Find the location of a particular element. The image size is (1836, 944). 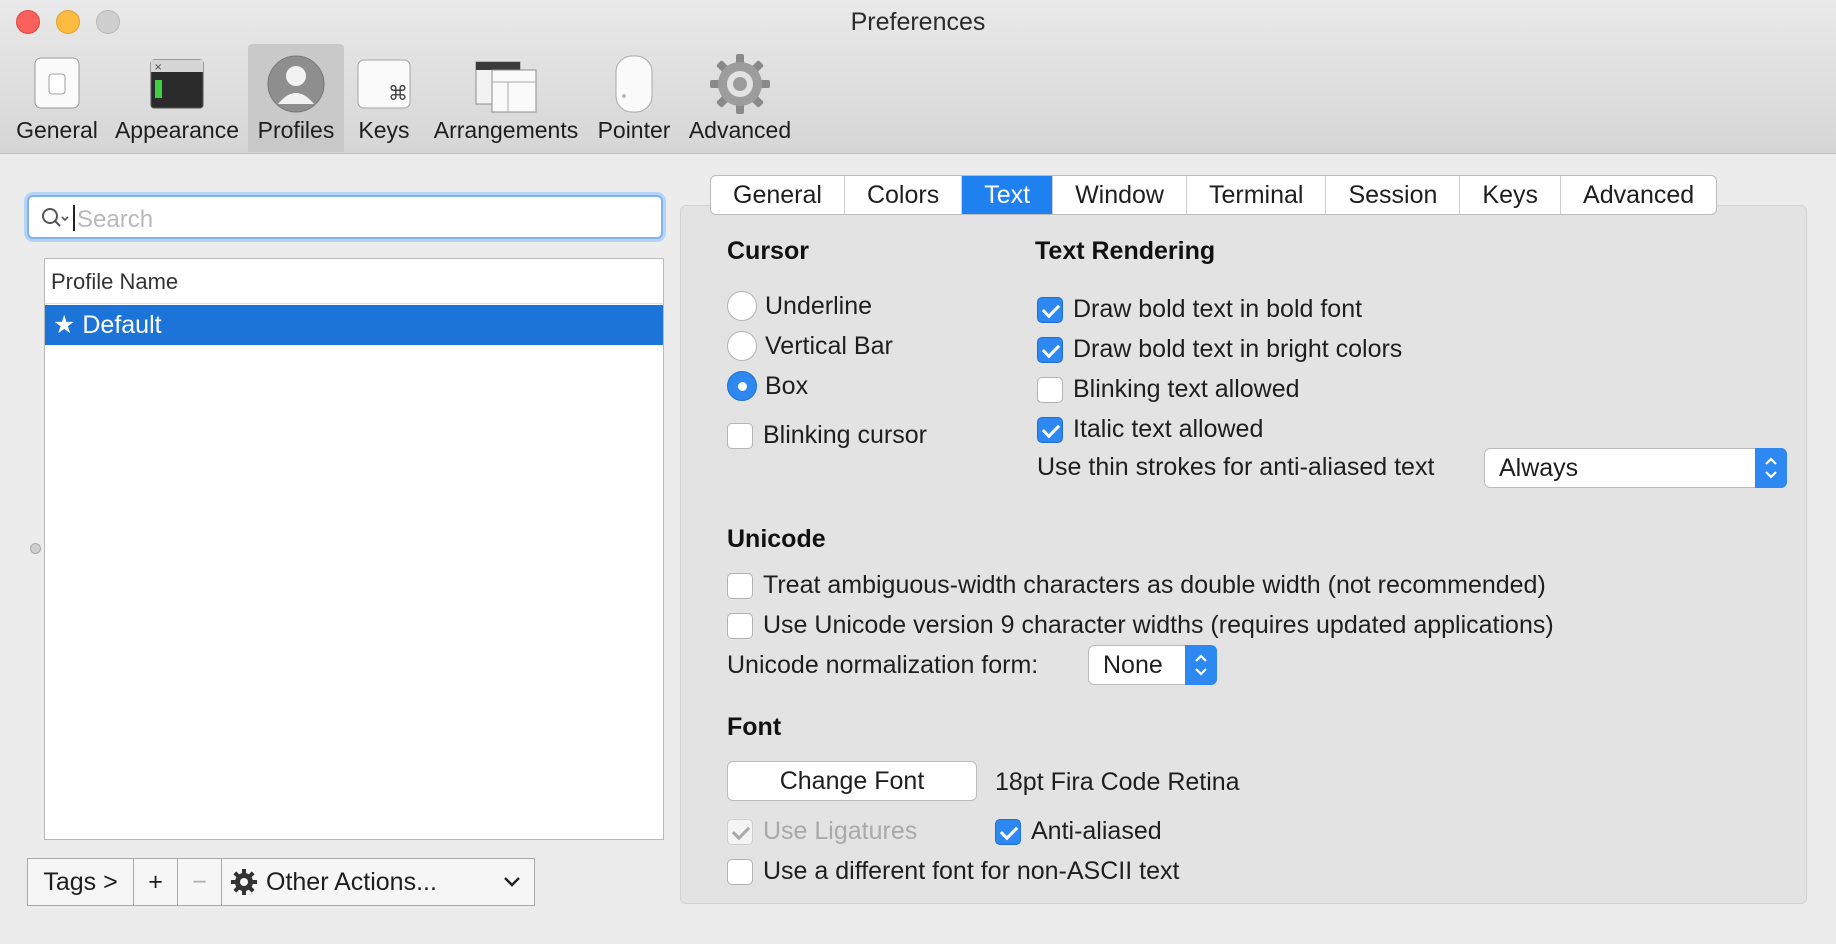

toolbar-item-appearance: × Appearance is located at coordinates (177, 98).